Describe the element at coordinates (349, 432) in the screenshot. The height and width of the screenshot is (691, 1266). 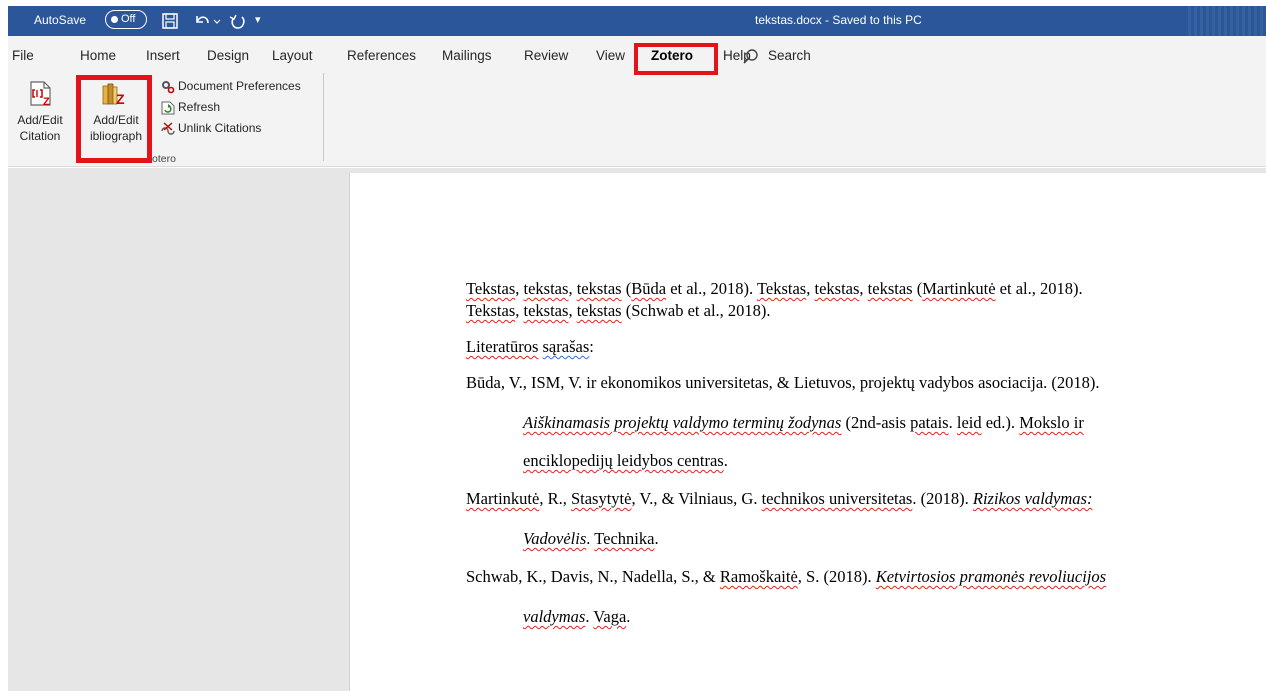
I see `page-edge` at that location.